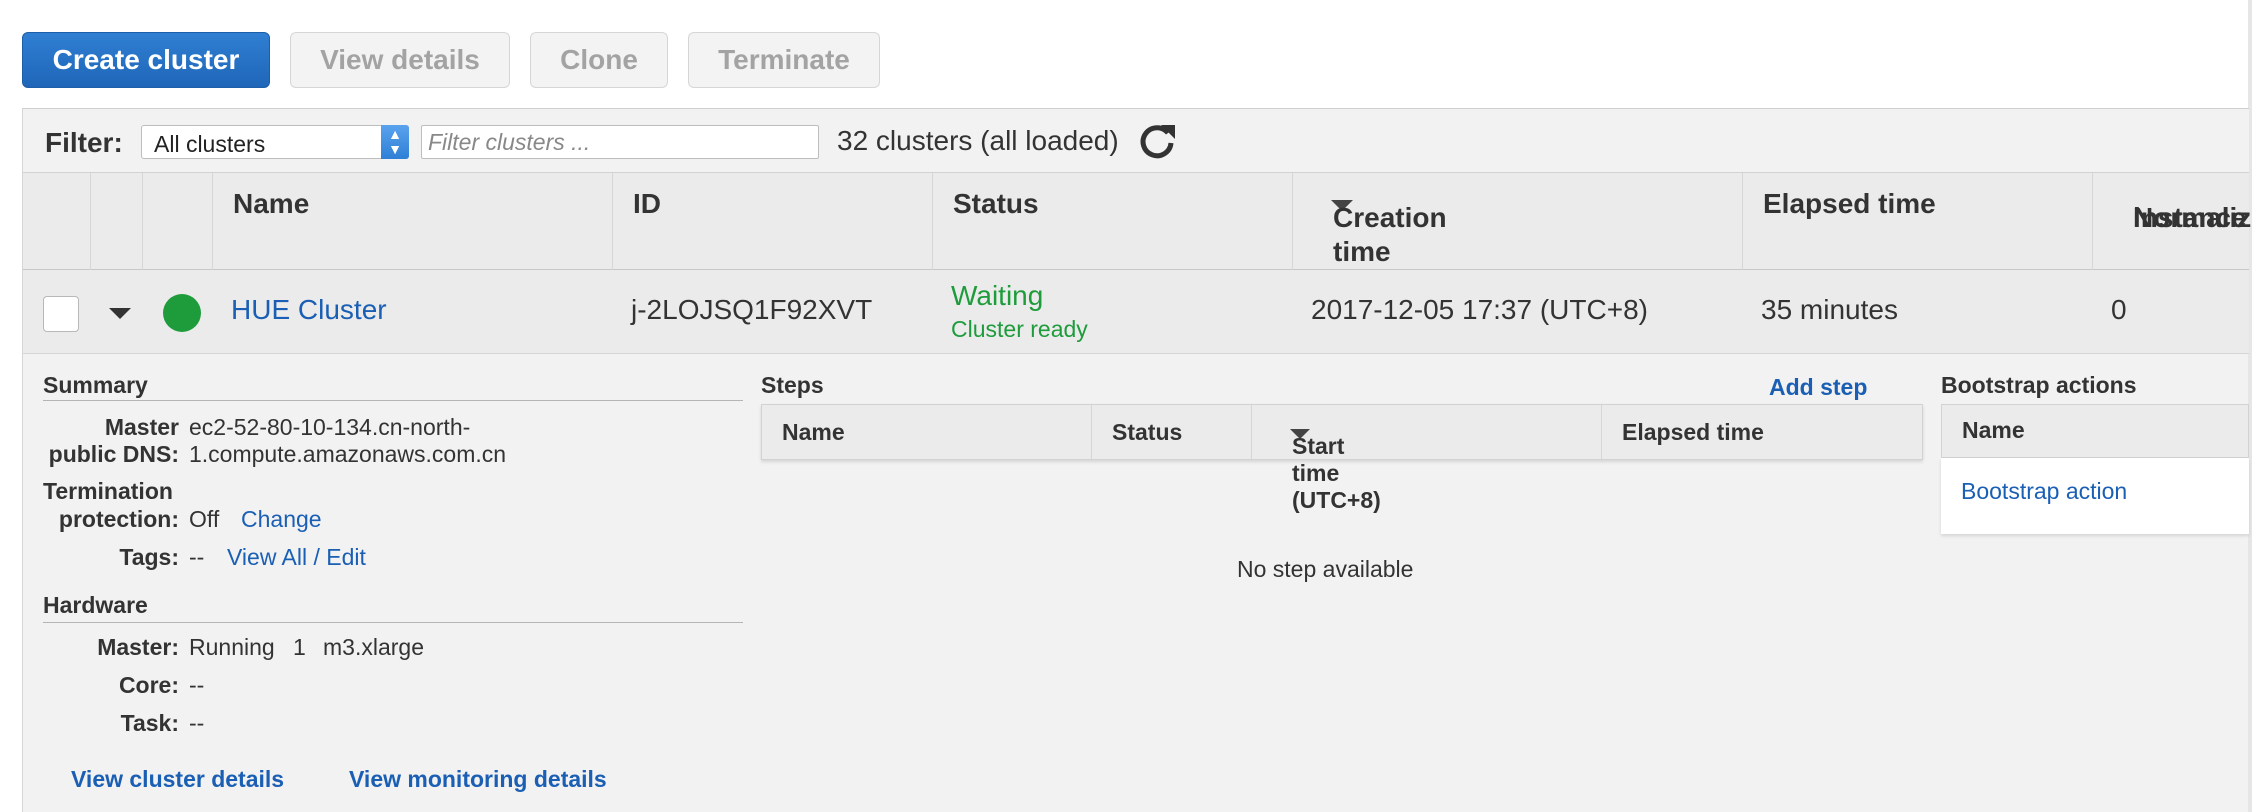  I want to click on hardware-task-value: --, so click(197, 723).